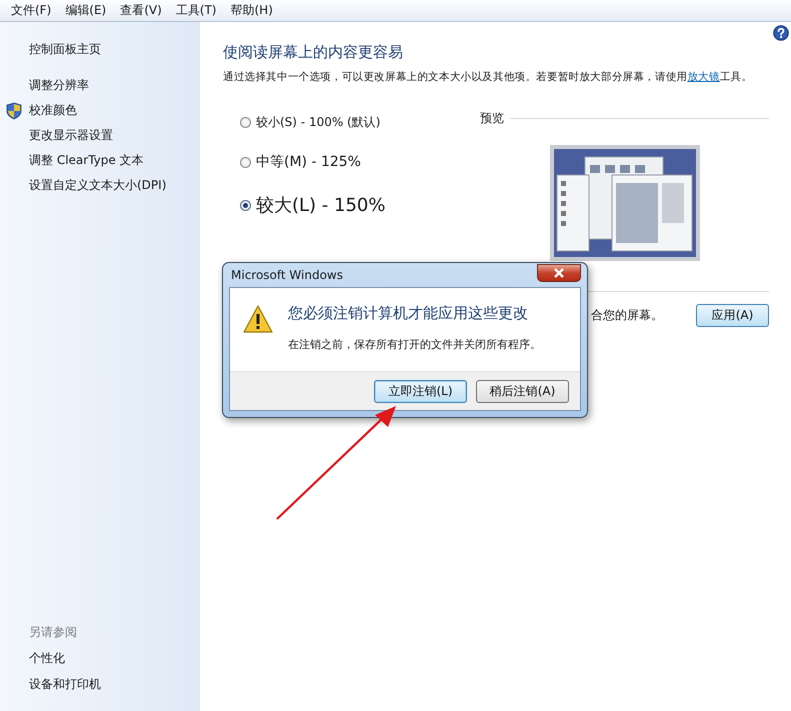  Describe the element at coordinates (732, 315) in the screenshot. I see `apply-button: 应用(A)` at that location.